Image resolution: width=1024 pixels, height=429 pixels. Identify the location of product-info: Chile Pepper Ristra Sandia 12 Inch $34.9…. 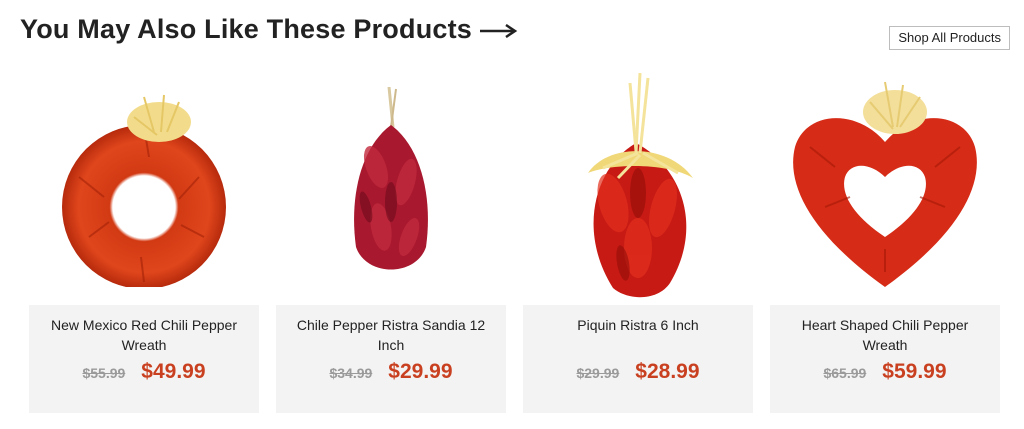
(391, 359).